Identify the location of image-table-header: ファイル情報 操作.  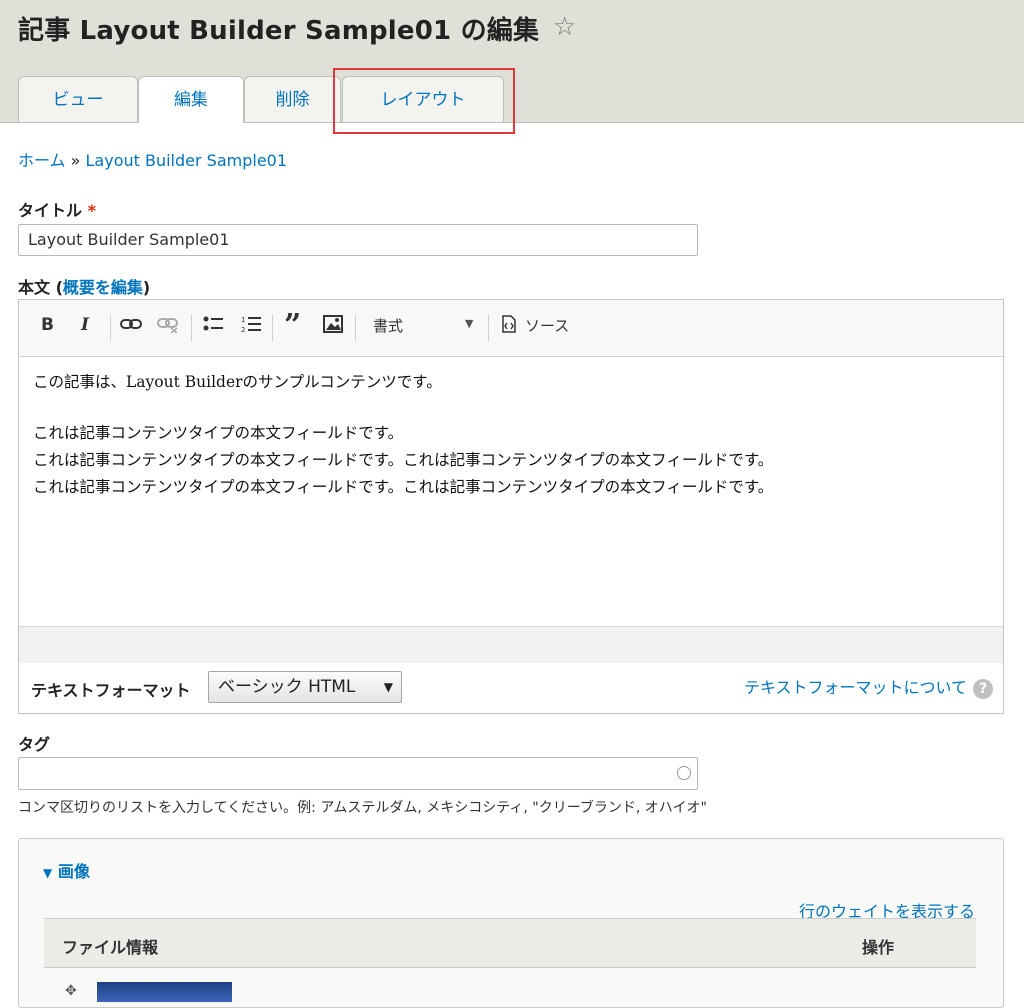
(510, 943).